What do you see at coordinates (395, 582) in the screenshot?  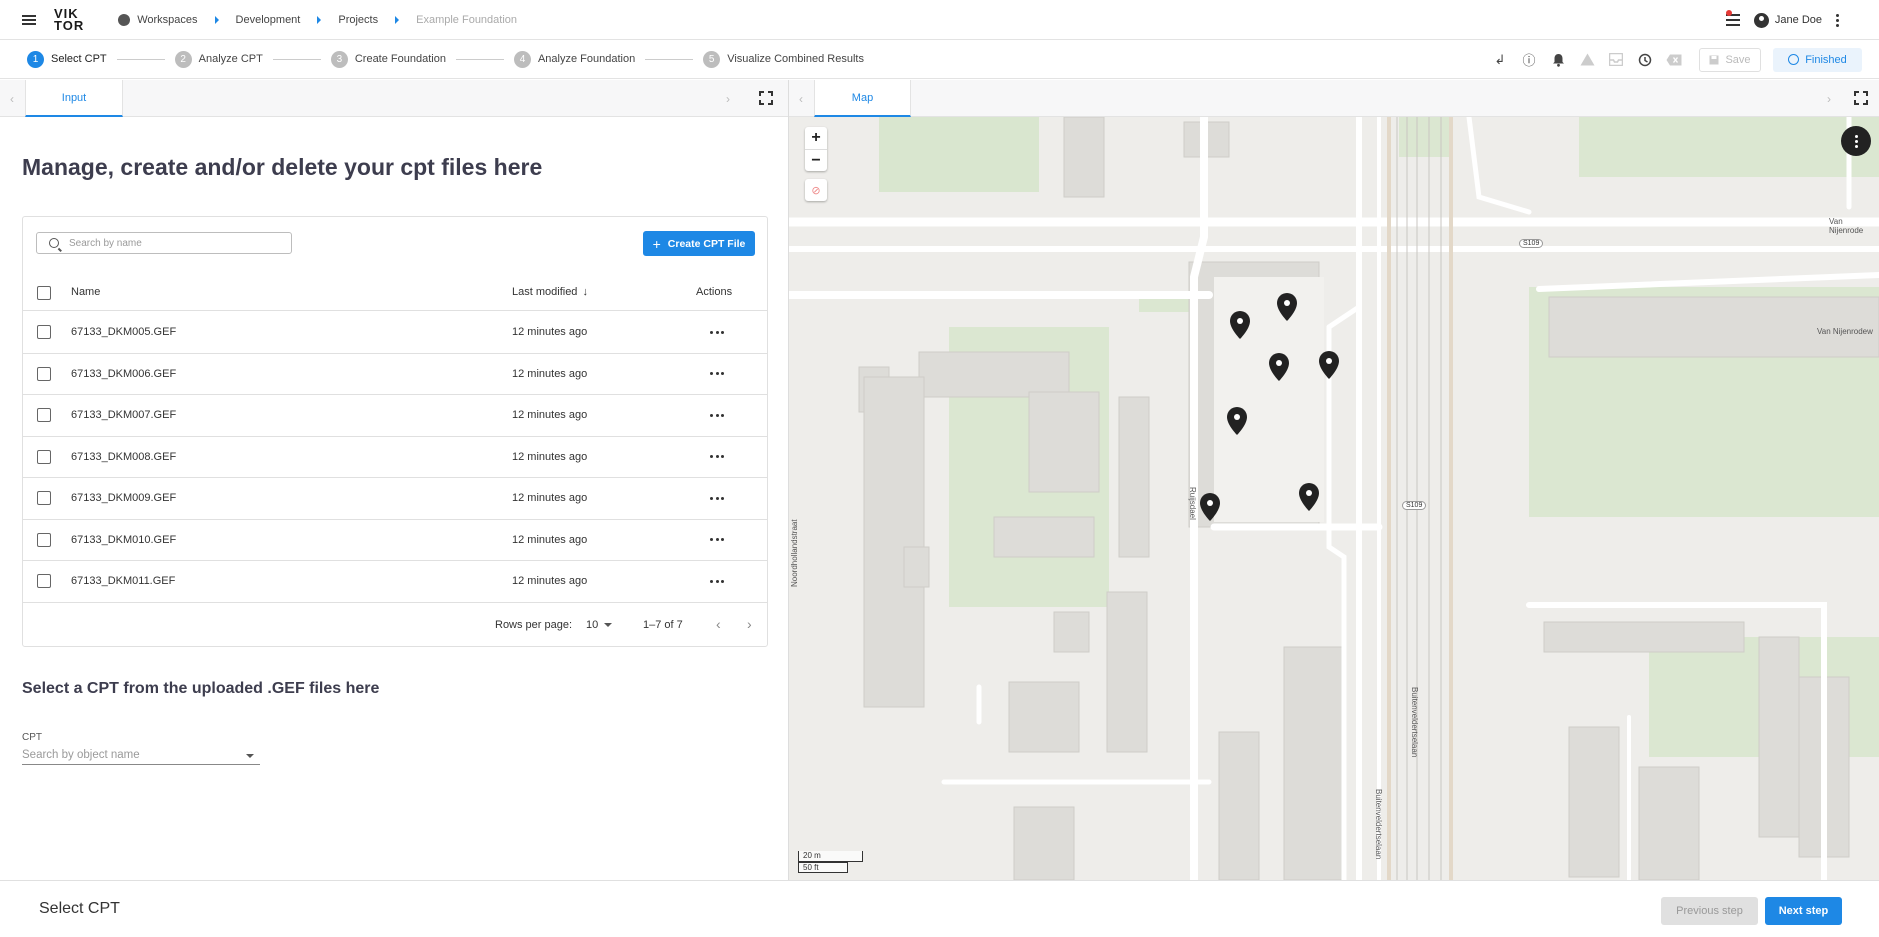 I see `table-row: 67133_DKM011.GEF 12 minutes ago` at bounding box center [395, 582].